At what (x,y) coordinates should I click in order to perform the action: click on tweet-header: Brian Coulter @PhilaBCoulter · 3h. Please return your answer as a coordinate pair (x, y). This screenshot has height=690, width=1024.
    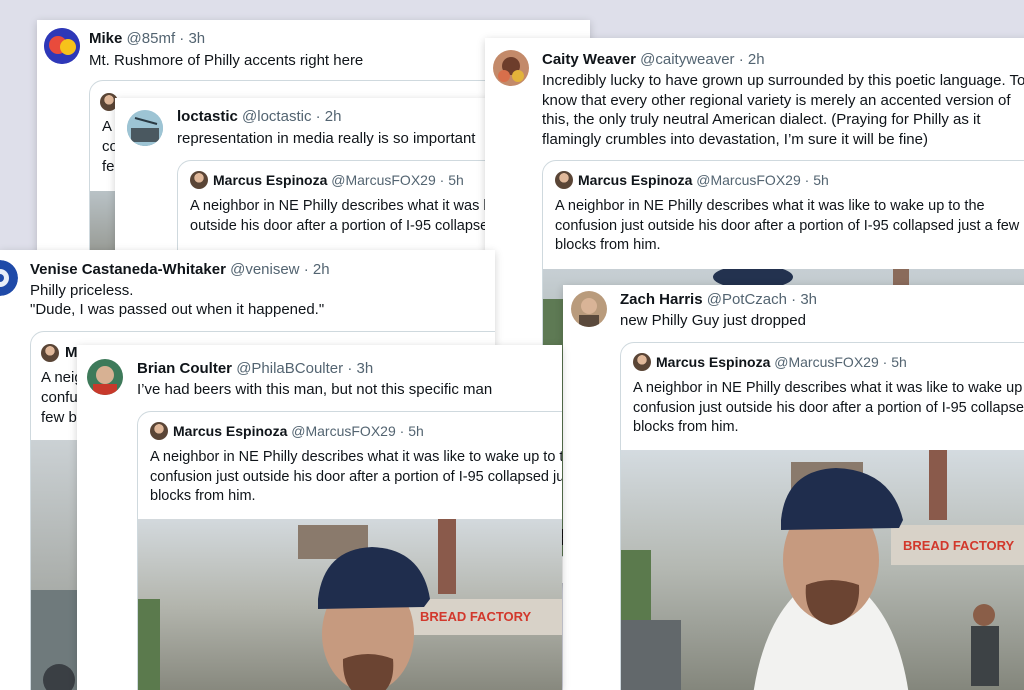
    Looking at the image, I should click on (255, 368).